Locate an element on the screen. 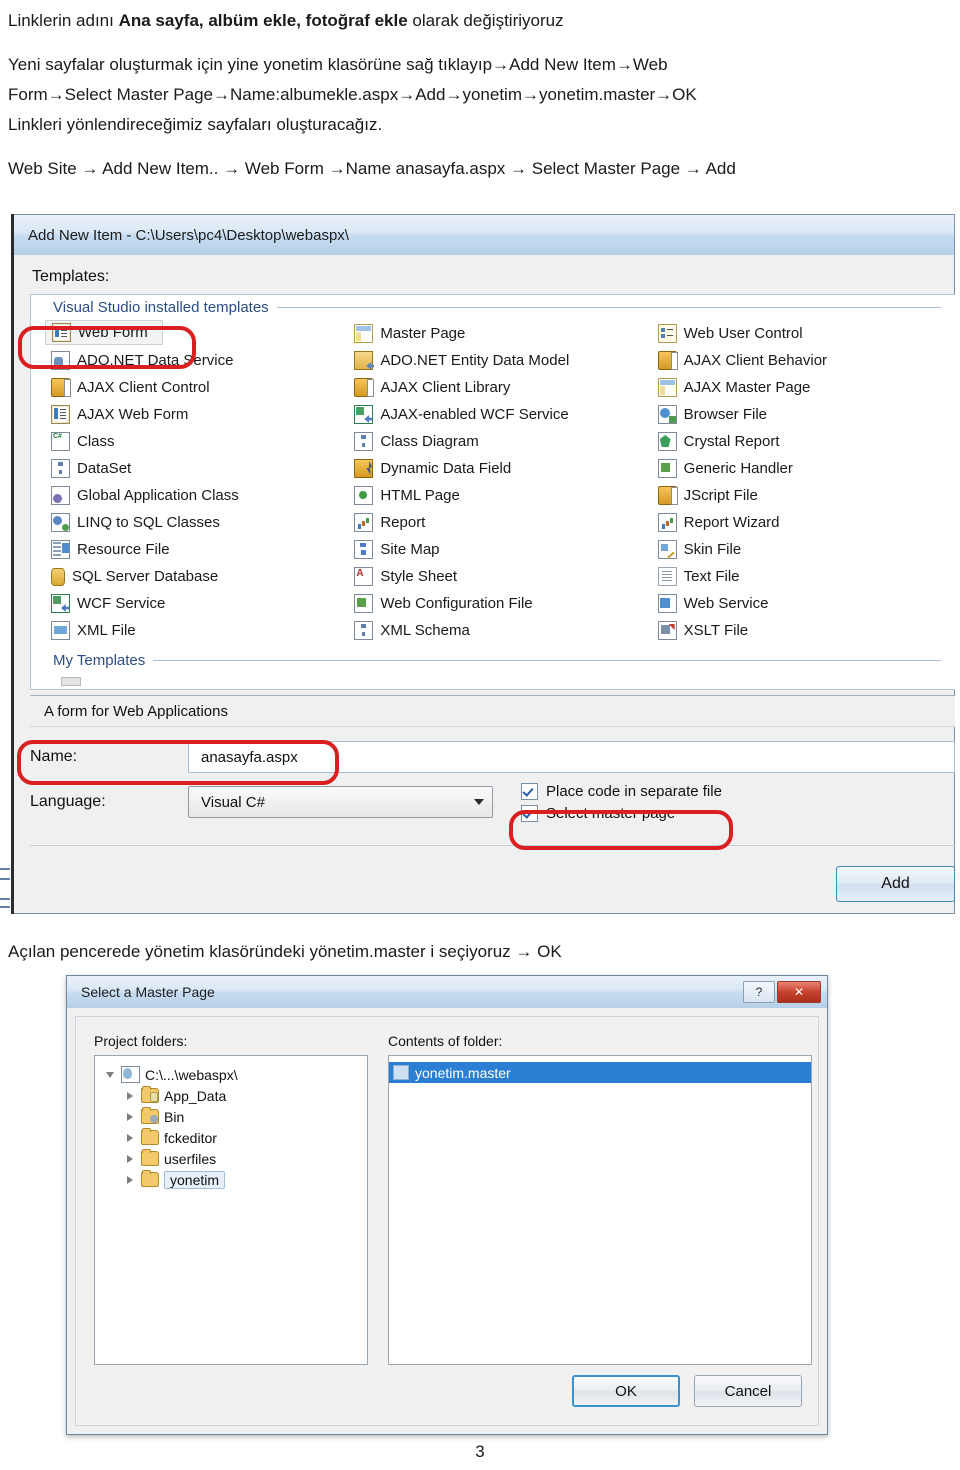 The image size is (960, 1470). tree-item: Bin is located at coordinates (231, 1116).